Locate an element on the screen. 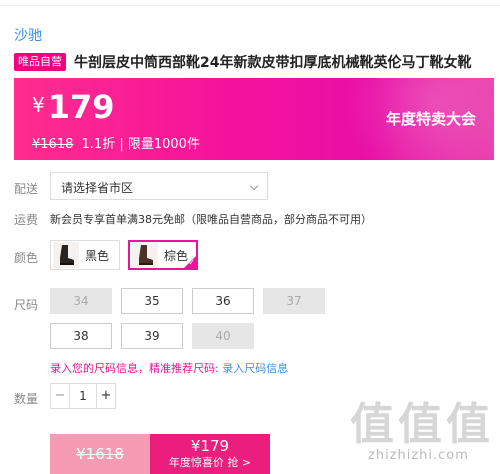 The height and width of the screenshot is (474, 500). quantity-stepper: − 1 + is located at coordinates (83, 396).